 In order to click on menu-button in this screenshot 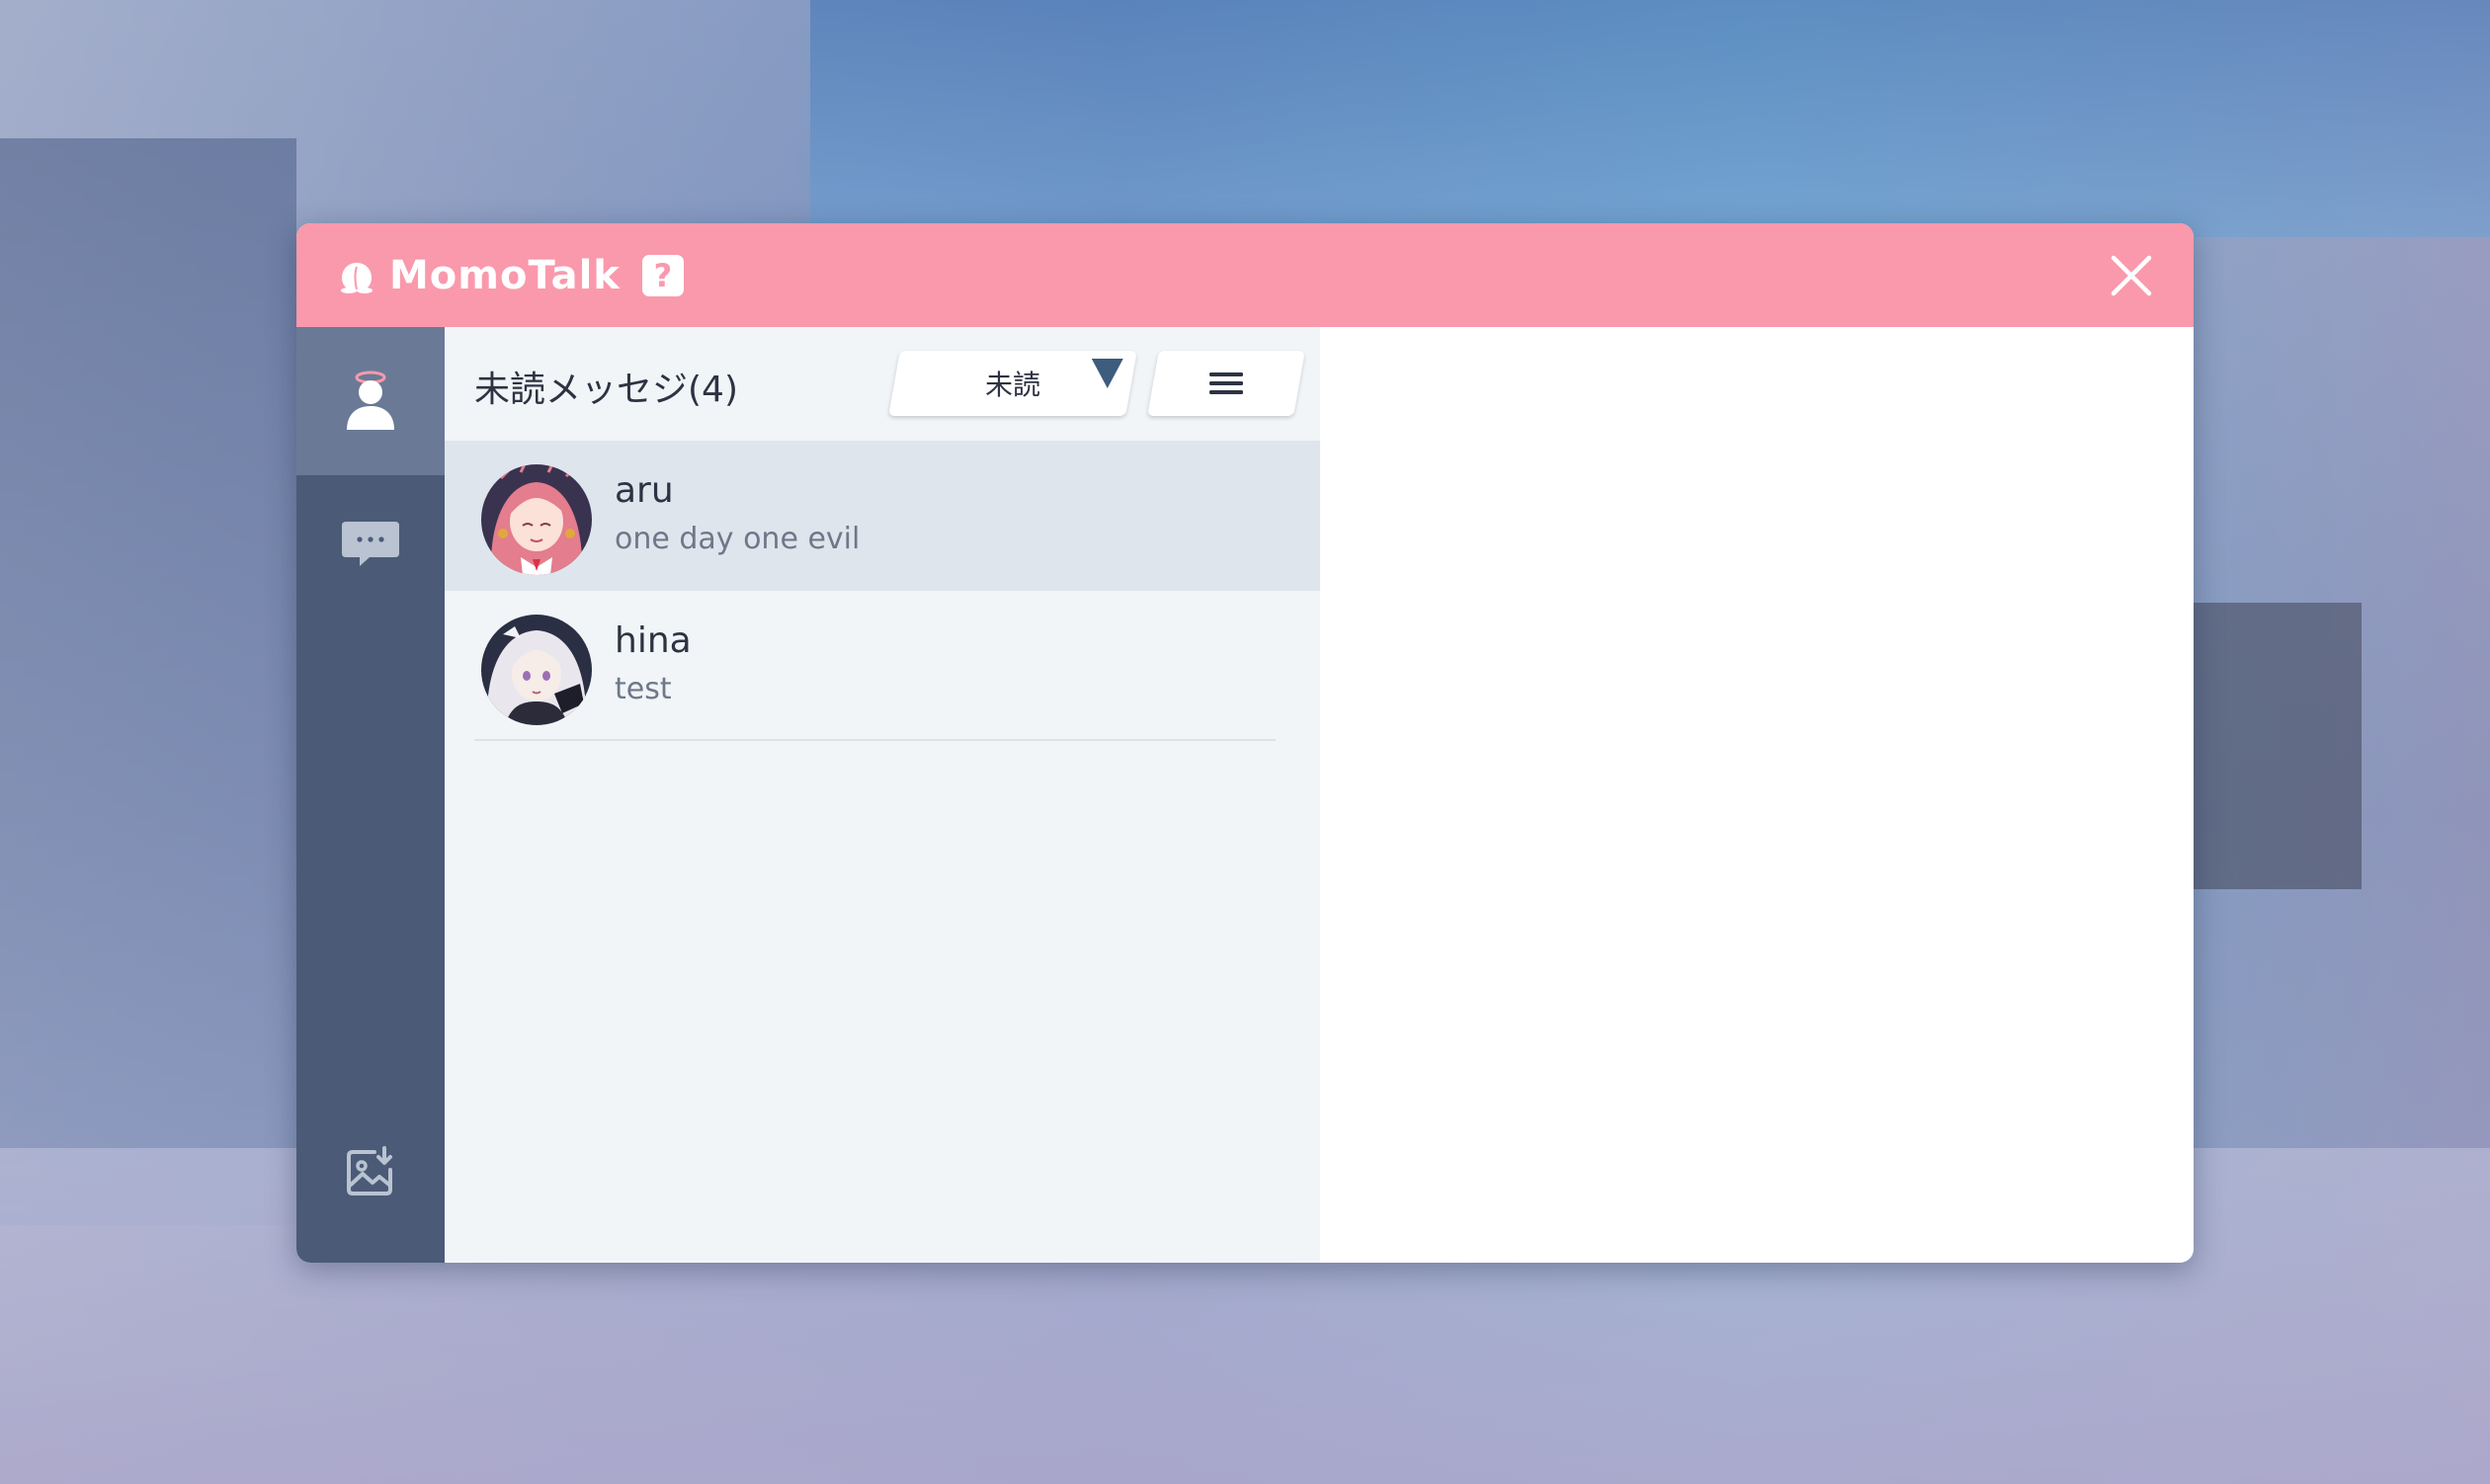, I will do `click(1226, 383)`.